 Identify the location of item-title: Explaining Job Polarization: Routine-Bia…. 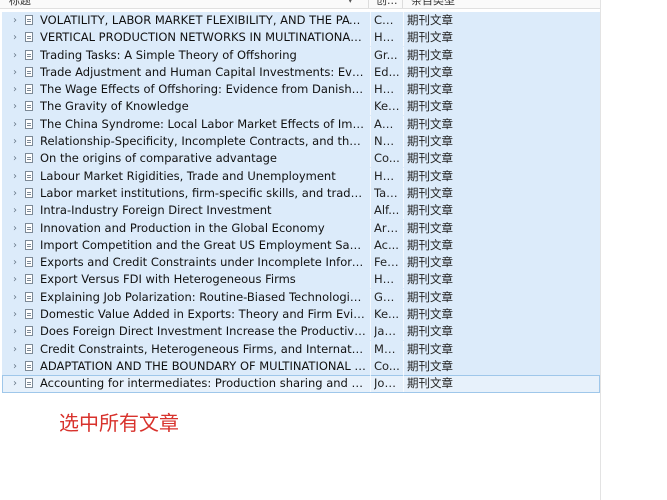
(203, 296).